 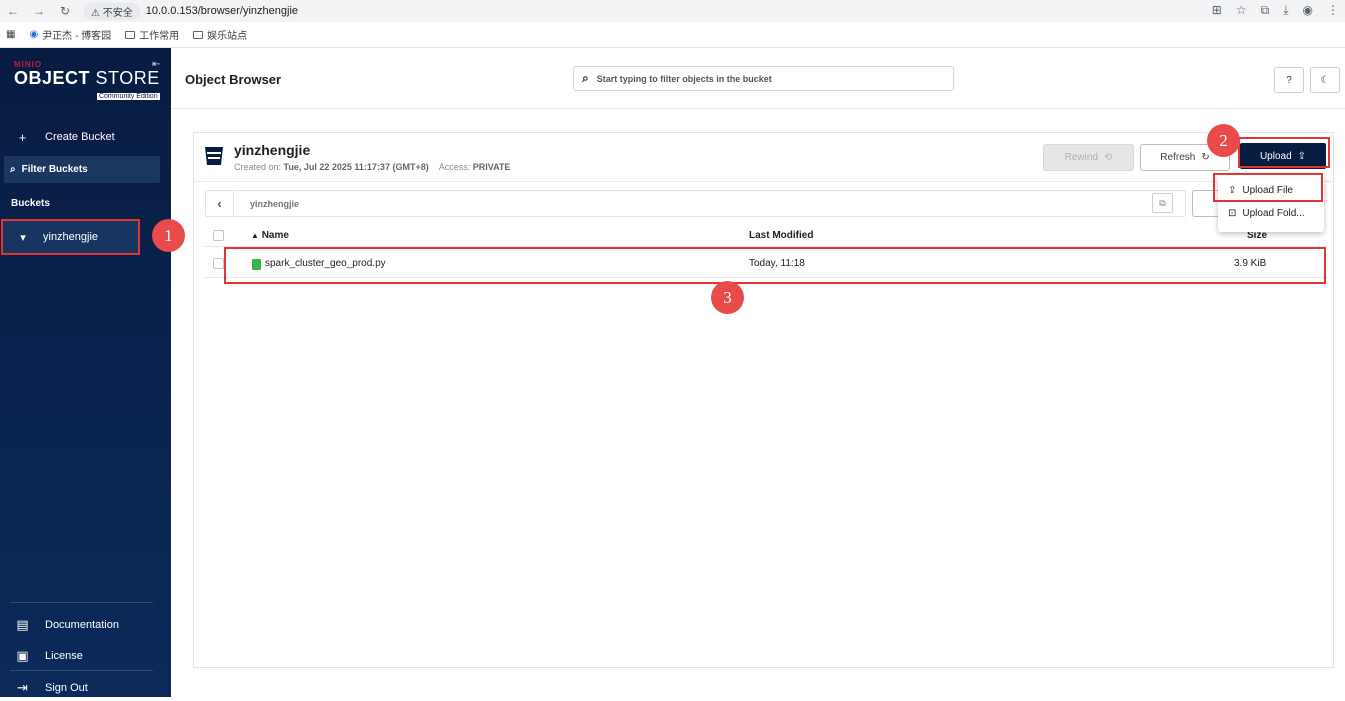 What do you see at coordinates (82, 169) in the screenshot?
I see `filter-buckets-input: ⌕ Filter Buckets` at bounding box center [82, 169].